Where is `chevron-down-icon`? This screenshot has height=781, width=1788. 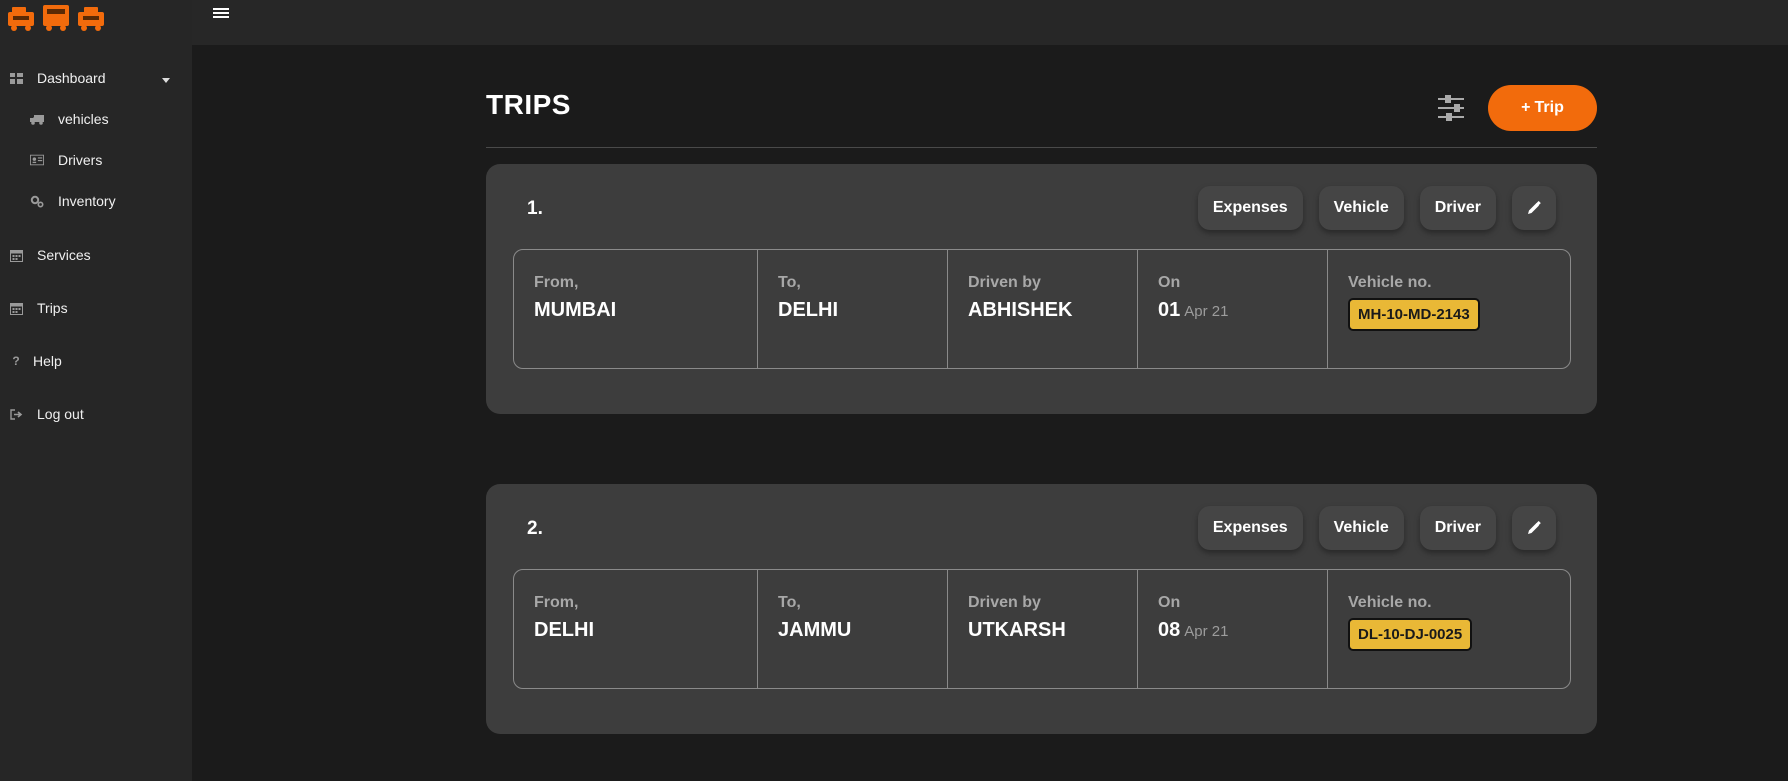
chevron-down-icon is located at coordinates (166, 80).